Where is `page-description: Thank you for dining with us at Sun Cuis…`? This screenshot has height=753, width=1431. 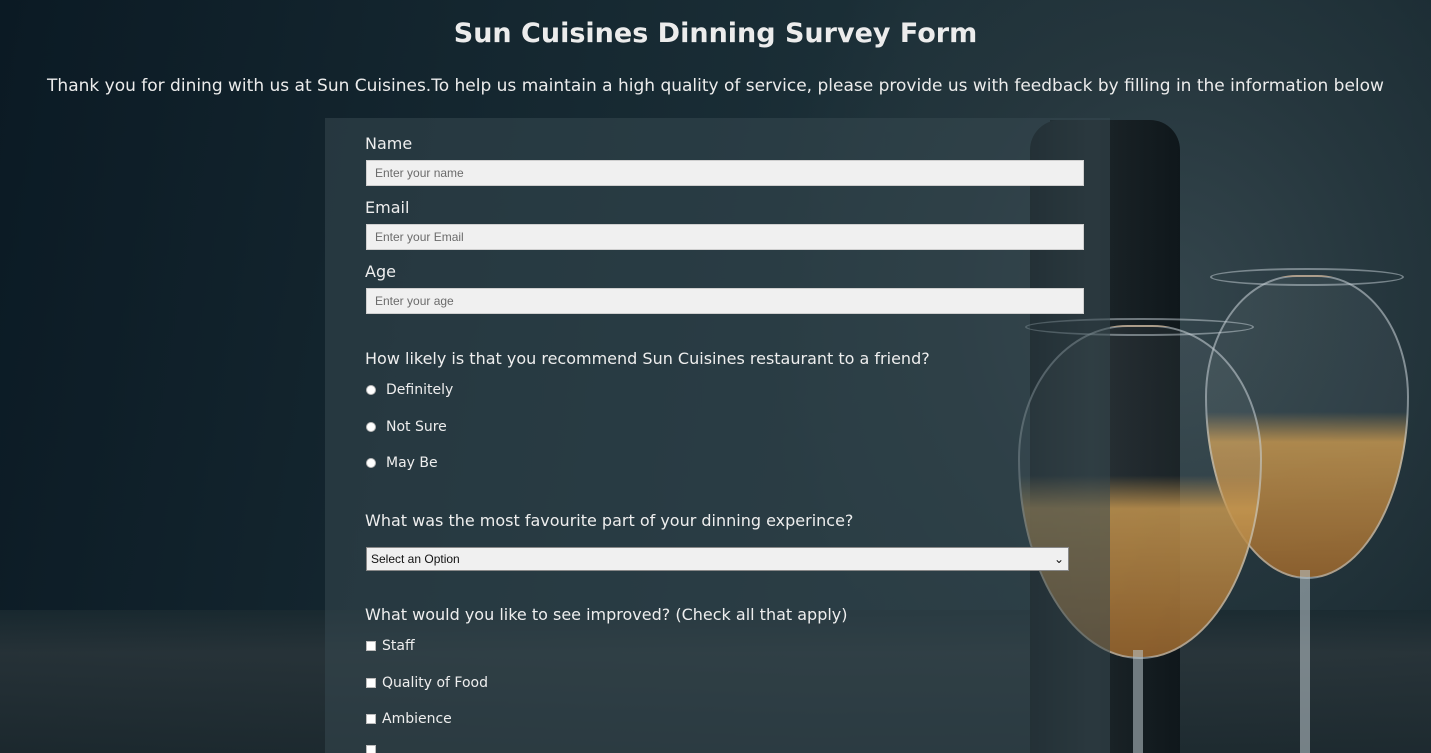
page-description: Thank you for dining with us at Sun Cuis… is located at coordinates (715, 86).